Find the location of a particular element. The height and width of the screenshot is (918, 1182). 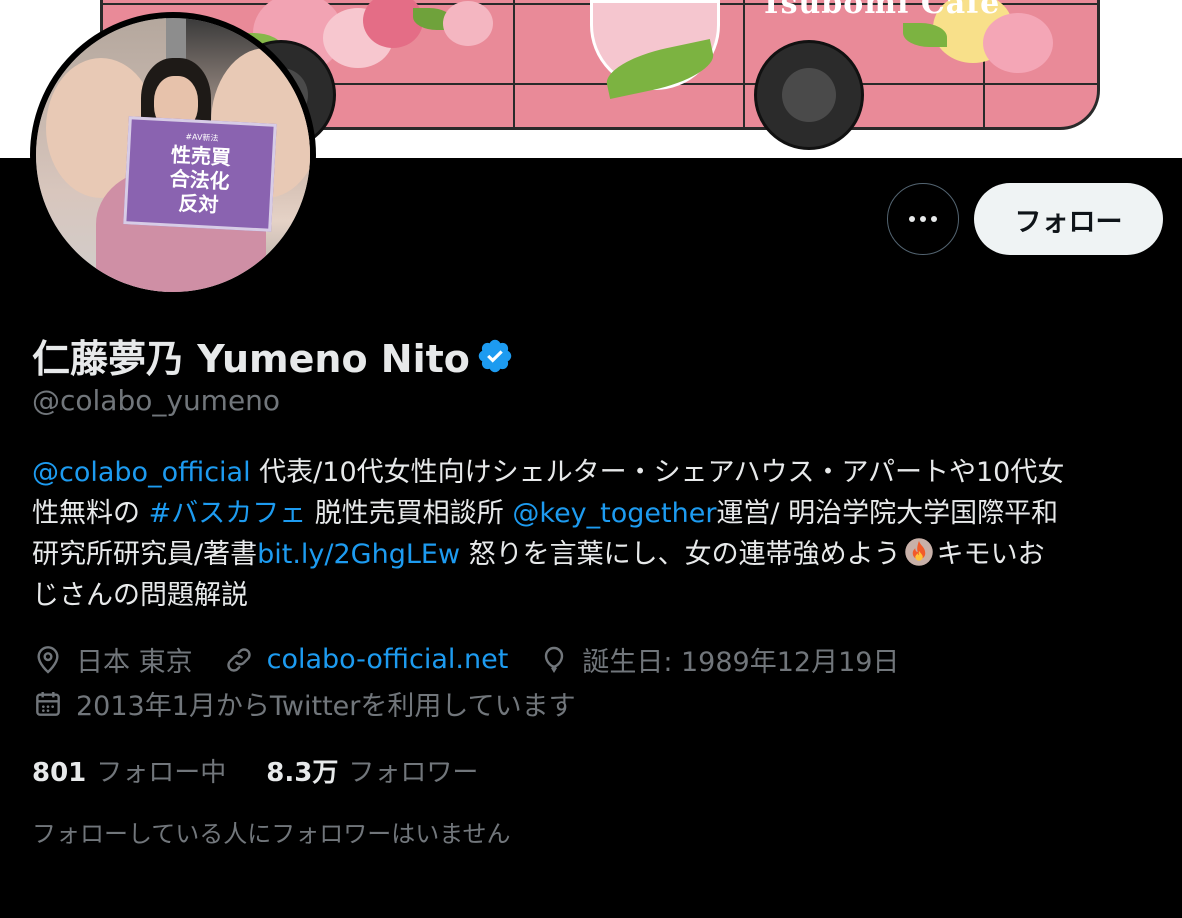

sign-text-line: 性売買 is located at coordinates (201, 156).